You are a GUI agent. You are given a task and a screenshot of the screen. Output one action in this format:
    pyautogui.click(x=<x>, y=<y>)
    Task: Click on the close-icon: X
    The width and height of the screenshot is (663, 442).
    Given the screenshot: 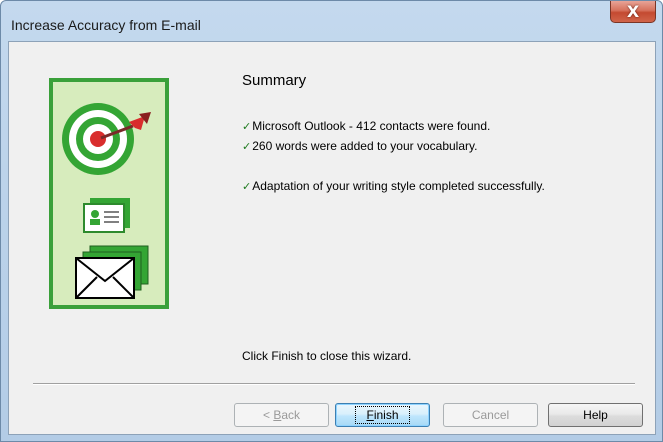 What is the action you would take?
    pyautogui.click(x=633, y=11)
    